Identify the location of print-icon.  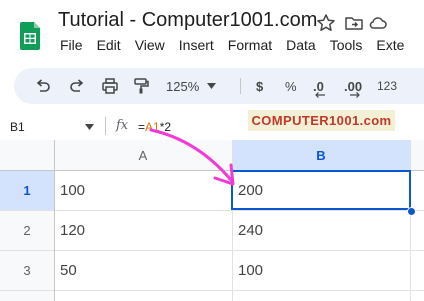
(110, 86).